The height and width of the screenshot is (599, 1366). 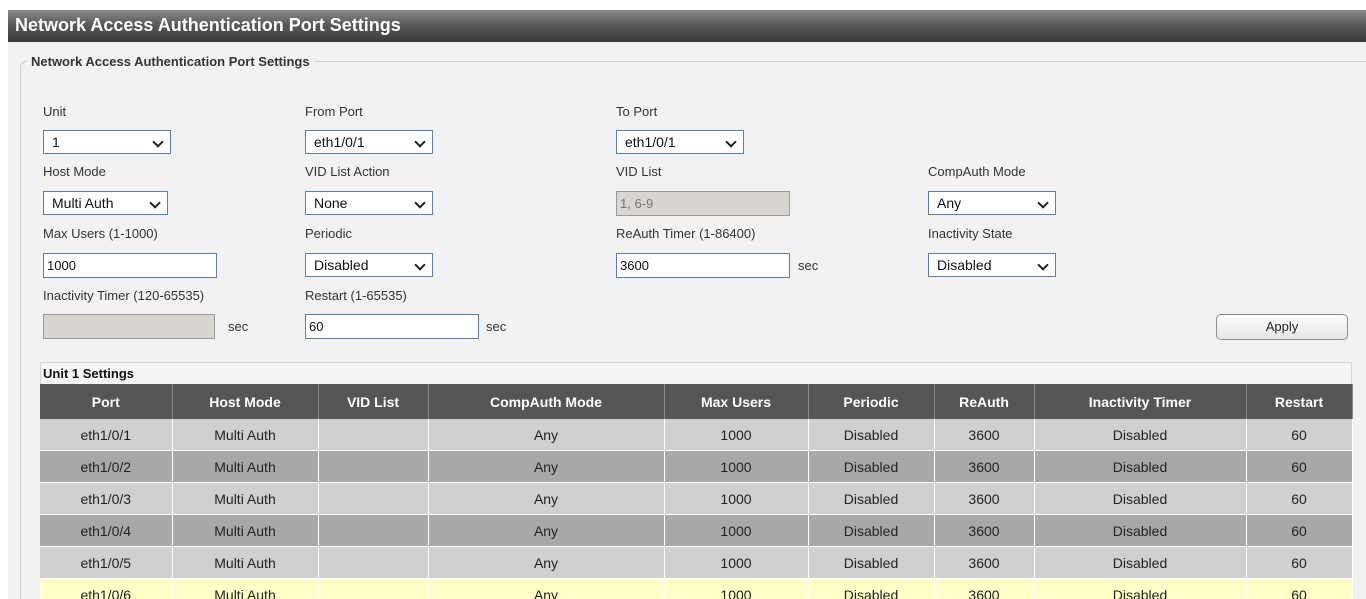 I want to click on reauth-timer-input, so click(x=703, y=265).